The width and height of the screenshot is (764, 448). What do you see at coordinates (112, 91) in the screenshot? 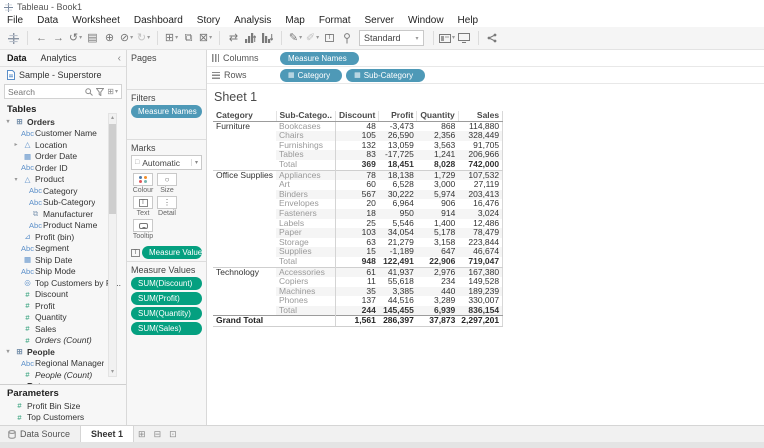
I see `view-options-icon: ⊞ ▾` at bounding box center [112, 91].